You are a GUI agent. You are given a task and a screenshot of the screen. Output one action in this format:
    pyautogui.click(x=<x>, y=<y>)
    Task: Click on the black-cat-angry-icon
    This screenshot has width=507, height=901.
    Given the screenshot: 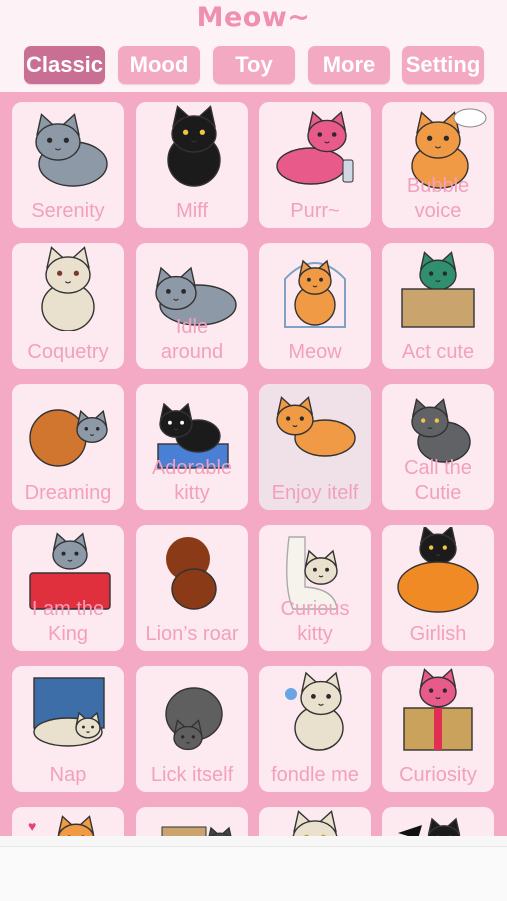 What is the action you would take?
    pyautogui.click(x=192, y=147)
    